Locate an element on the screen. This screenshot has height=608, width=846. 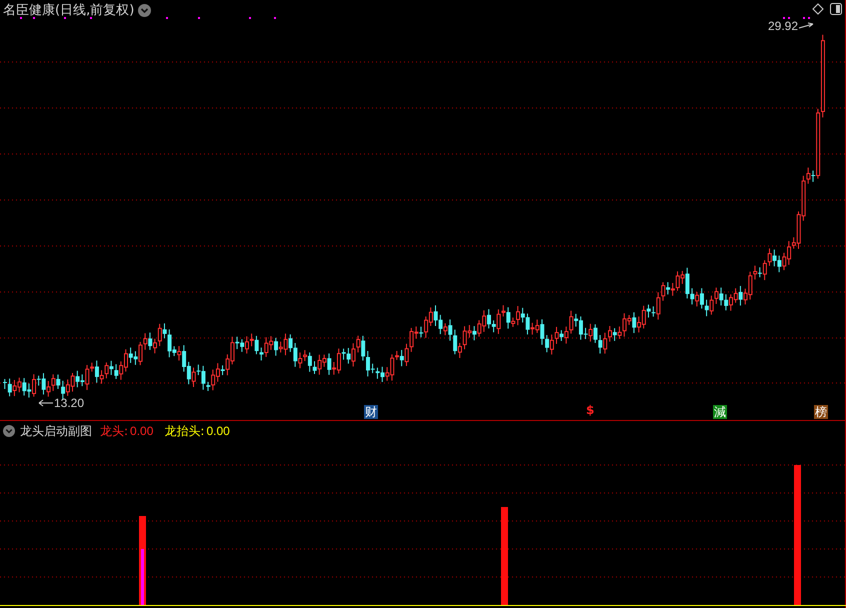
event-badge: 财 is located at coordinates (371, 412).